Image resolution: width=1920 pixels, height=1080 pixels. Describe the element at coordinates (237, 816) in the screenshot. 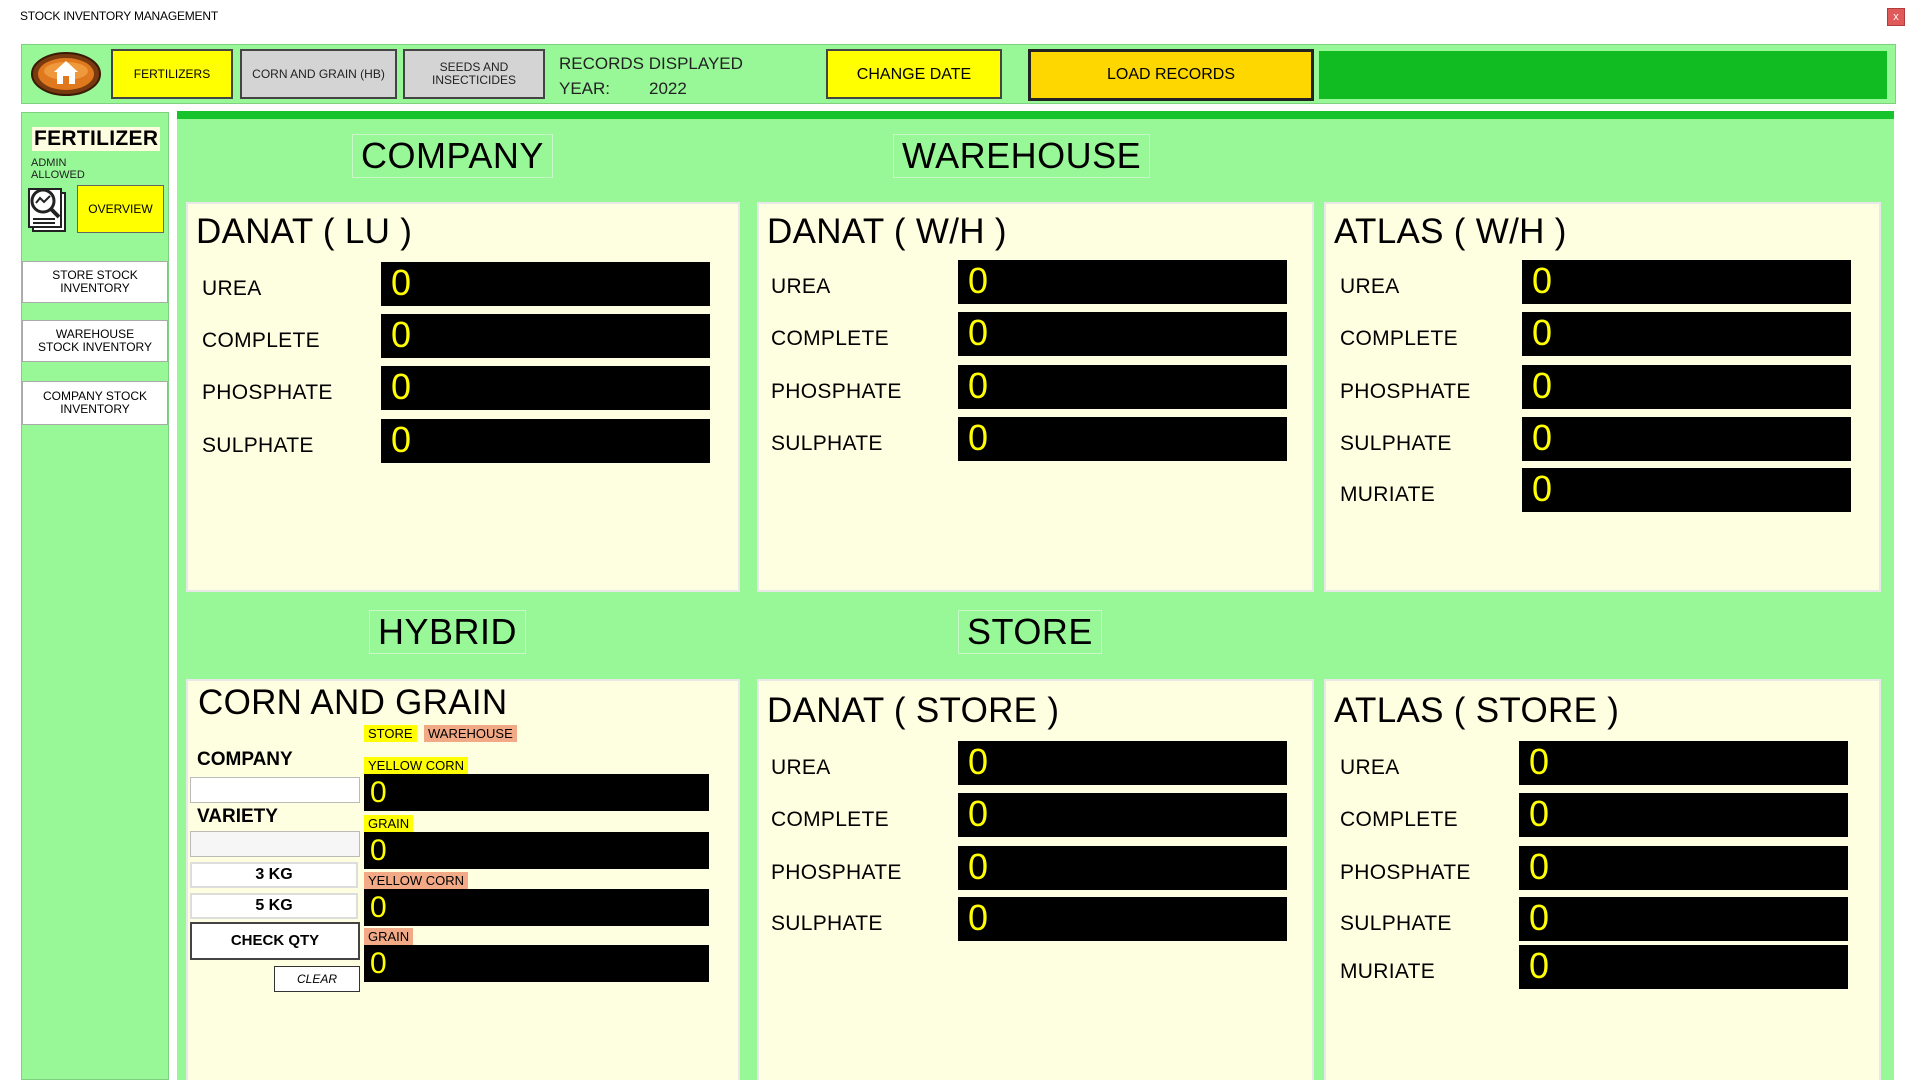

I see `variety-label: VARIETY` at that location.